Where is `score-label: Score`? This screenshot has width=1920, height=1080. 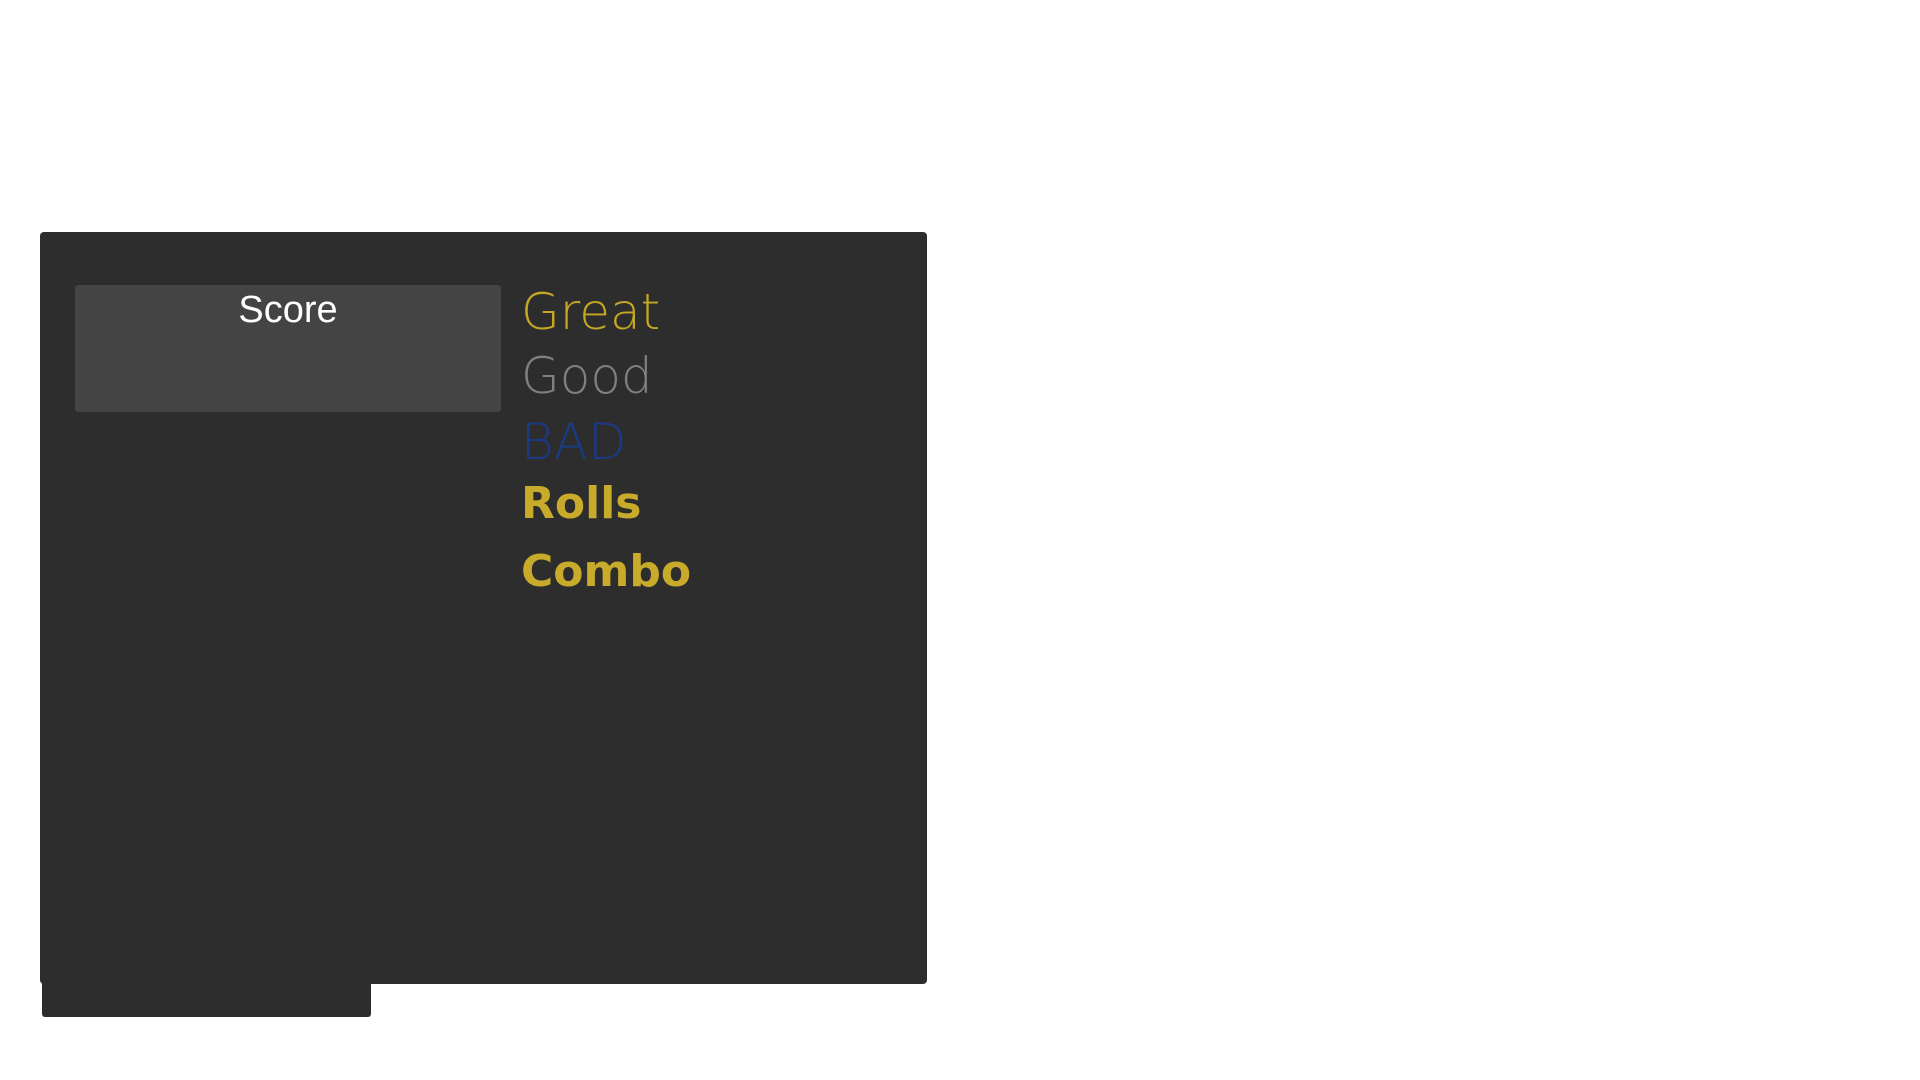 score-label: Score is located at coordinates (288, 310).